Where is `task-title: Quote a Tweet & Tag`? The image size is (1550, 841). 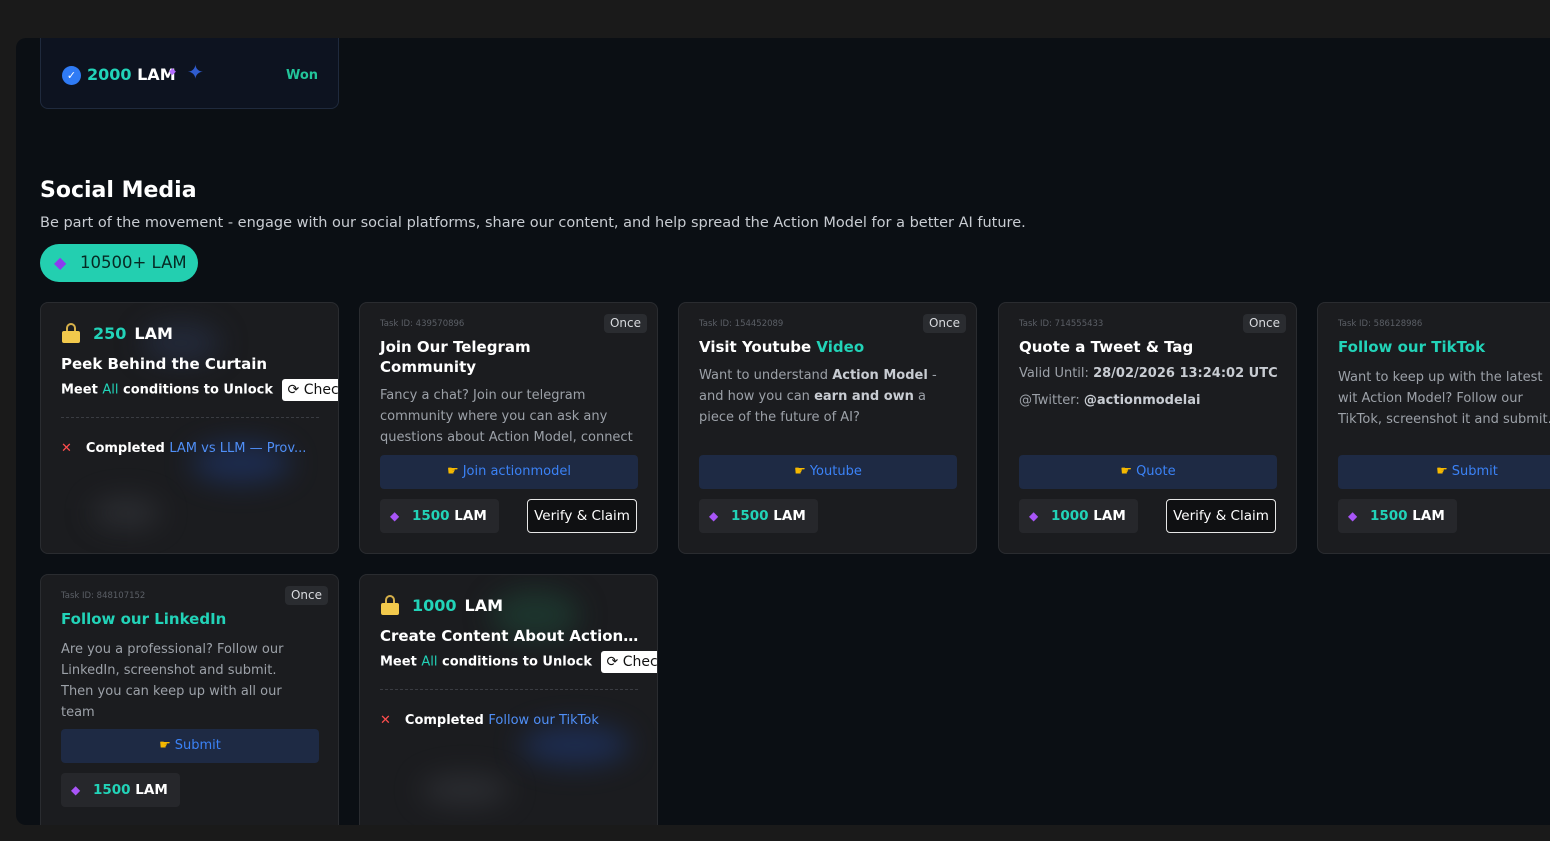 task-title: Quote a Tweet & Tag is located at coordinates (1106, 347).